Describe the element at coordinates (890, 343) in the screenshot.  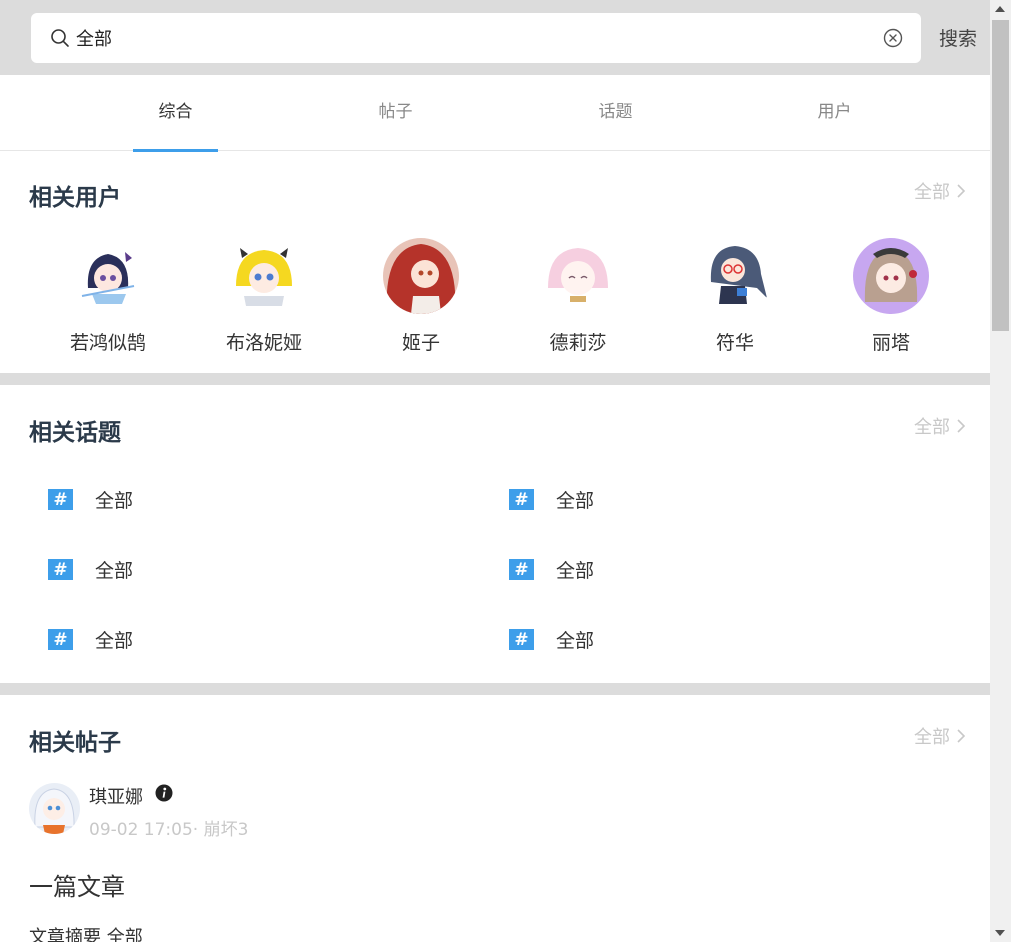
I see `user-name: 丽塔` at that location.